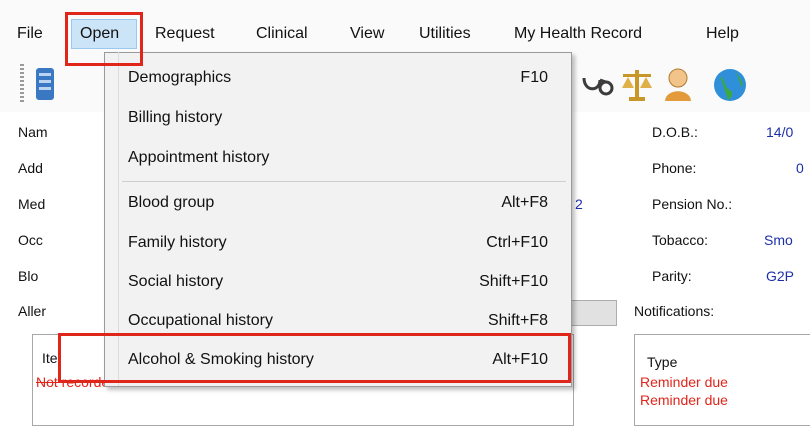 The width and height of the screenshot is (810, 426). Describe the element at coordinates (524, 202) in the screenshot. I see `shortcut-blood-group: Alt+F8` at that location.